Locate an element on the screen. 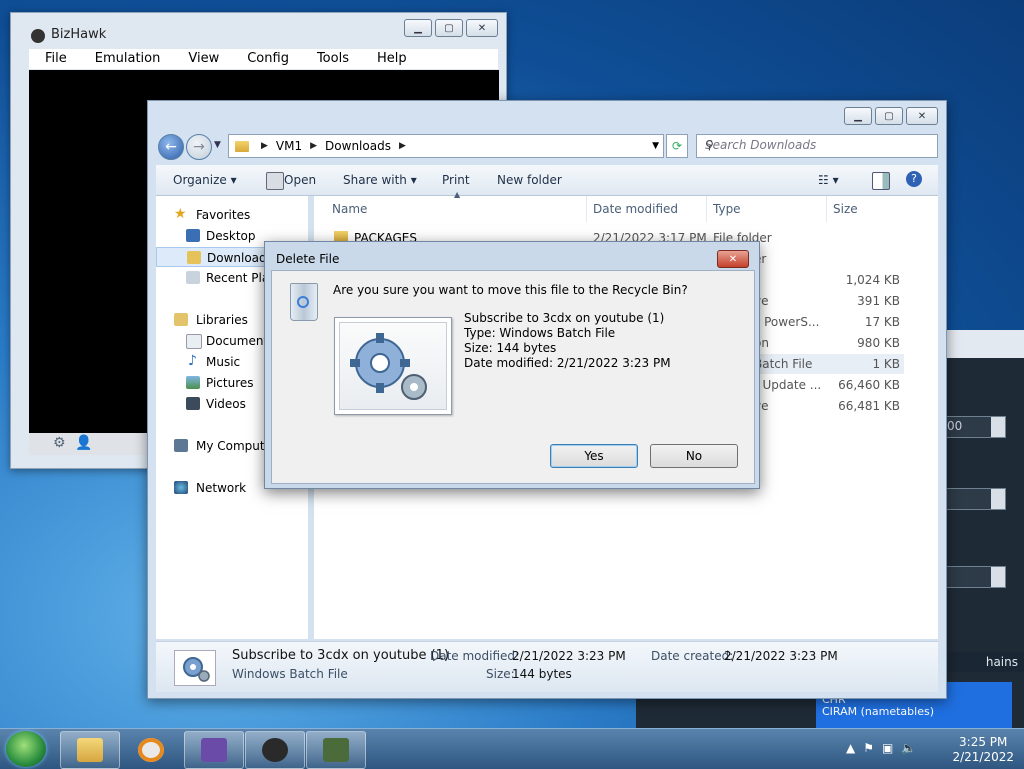 Image resolution: width=1024 pixels, height=769 pixels. clock-date: 2/21/2022 is located at coordinates (983, 757).